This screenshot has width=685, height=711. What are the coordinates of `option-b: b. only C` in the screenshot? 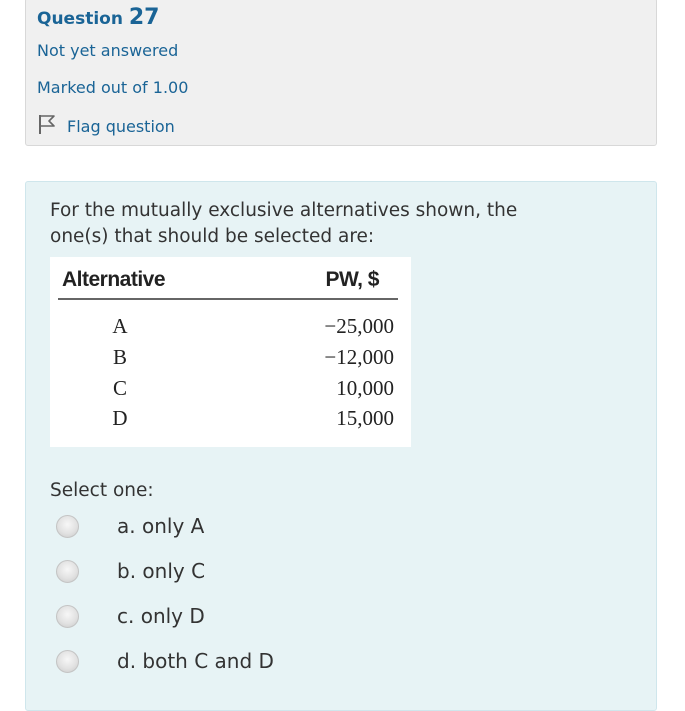 It's located at (256, 571).